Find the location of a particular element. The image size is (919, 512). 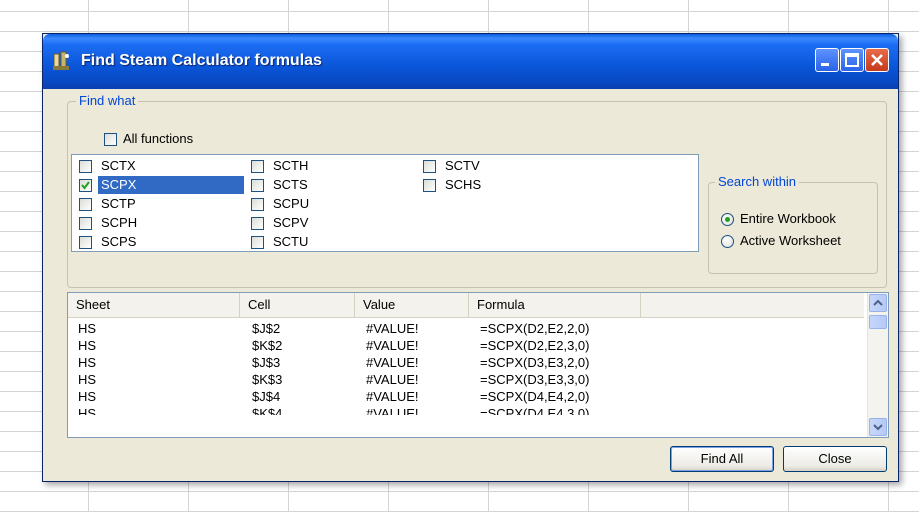

column-header-formula: Formula is located at coordinates (555, 305).